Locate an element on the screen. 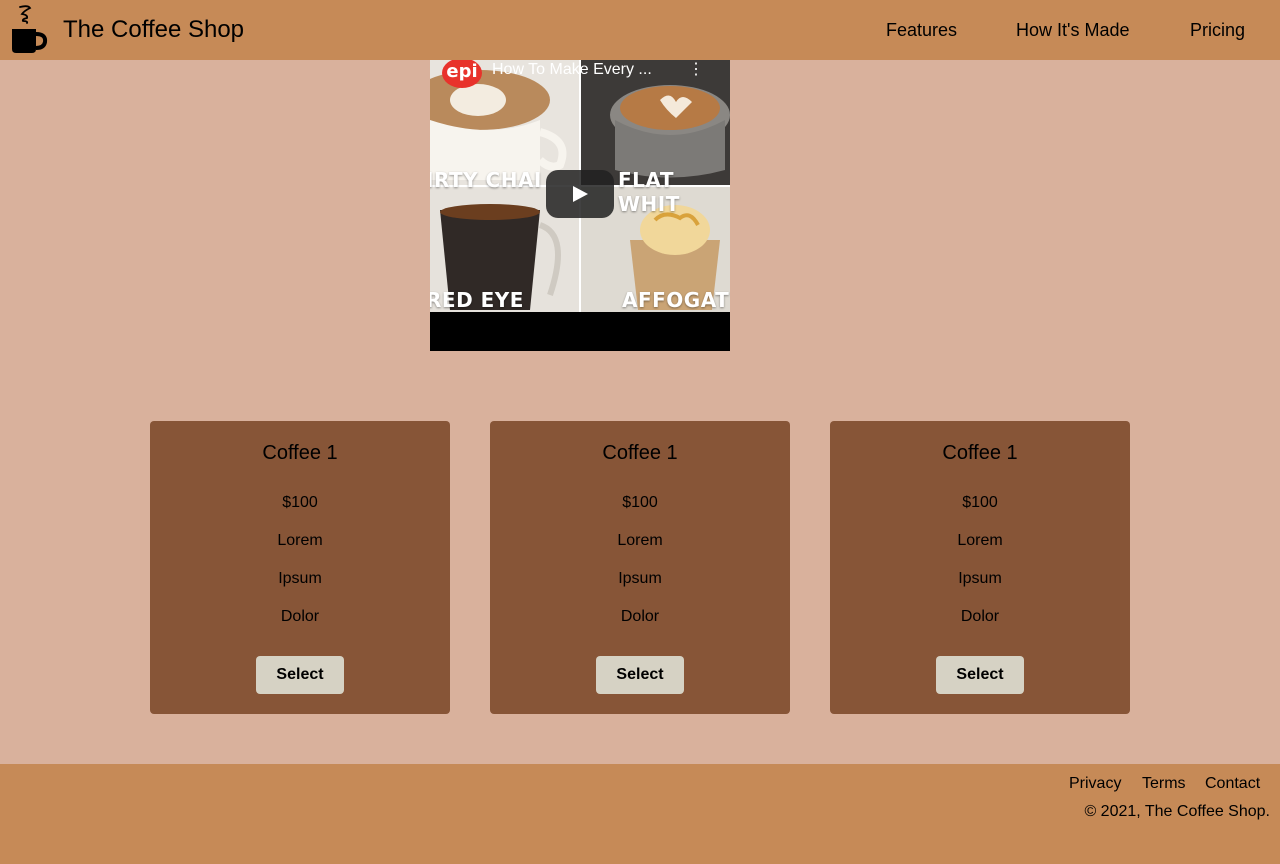 The height and width of the screenshot is (864, 1280). main-nav: Features How It's Made Pricing is located at coordinates (640, 30).